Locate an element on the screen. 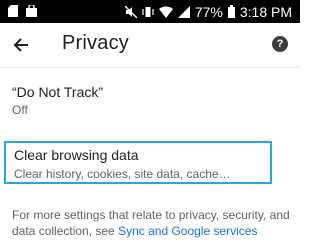  sd-card-icon is located at coordinates (13, 13).